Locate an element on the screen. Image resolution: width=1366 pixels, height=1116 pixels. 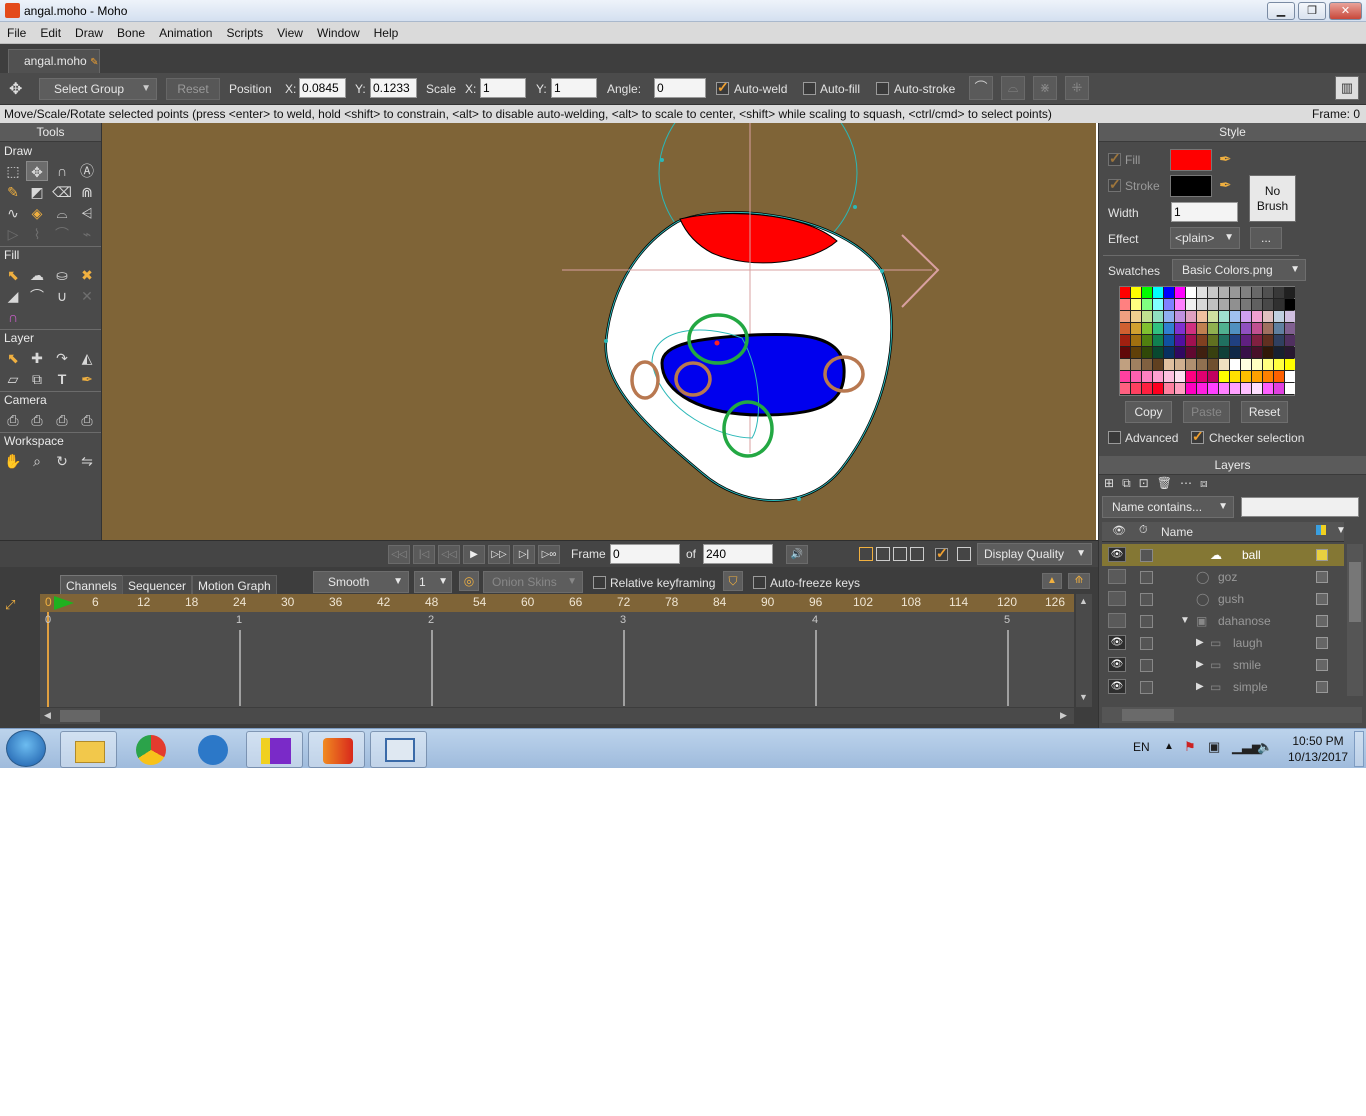
collapse-up-icon: ▲ is located at coordinates (1052, 581).